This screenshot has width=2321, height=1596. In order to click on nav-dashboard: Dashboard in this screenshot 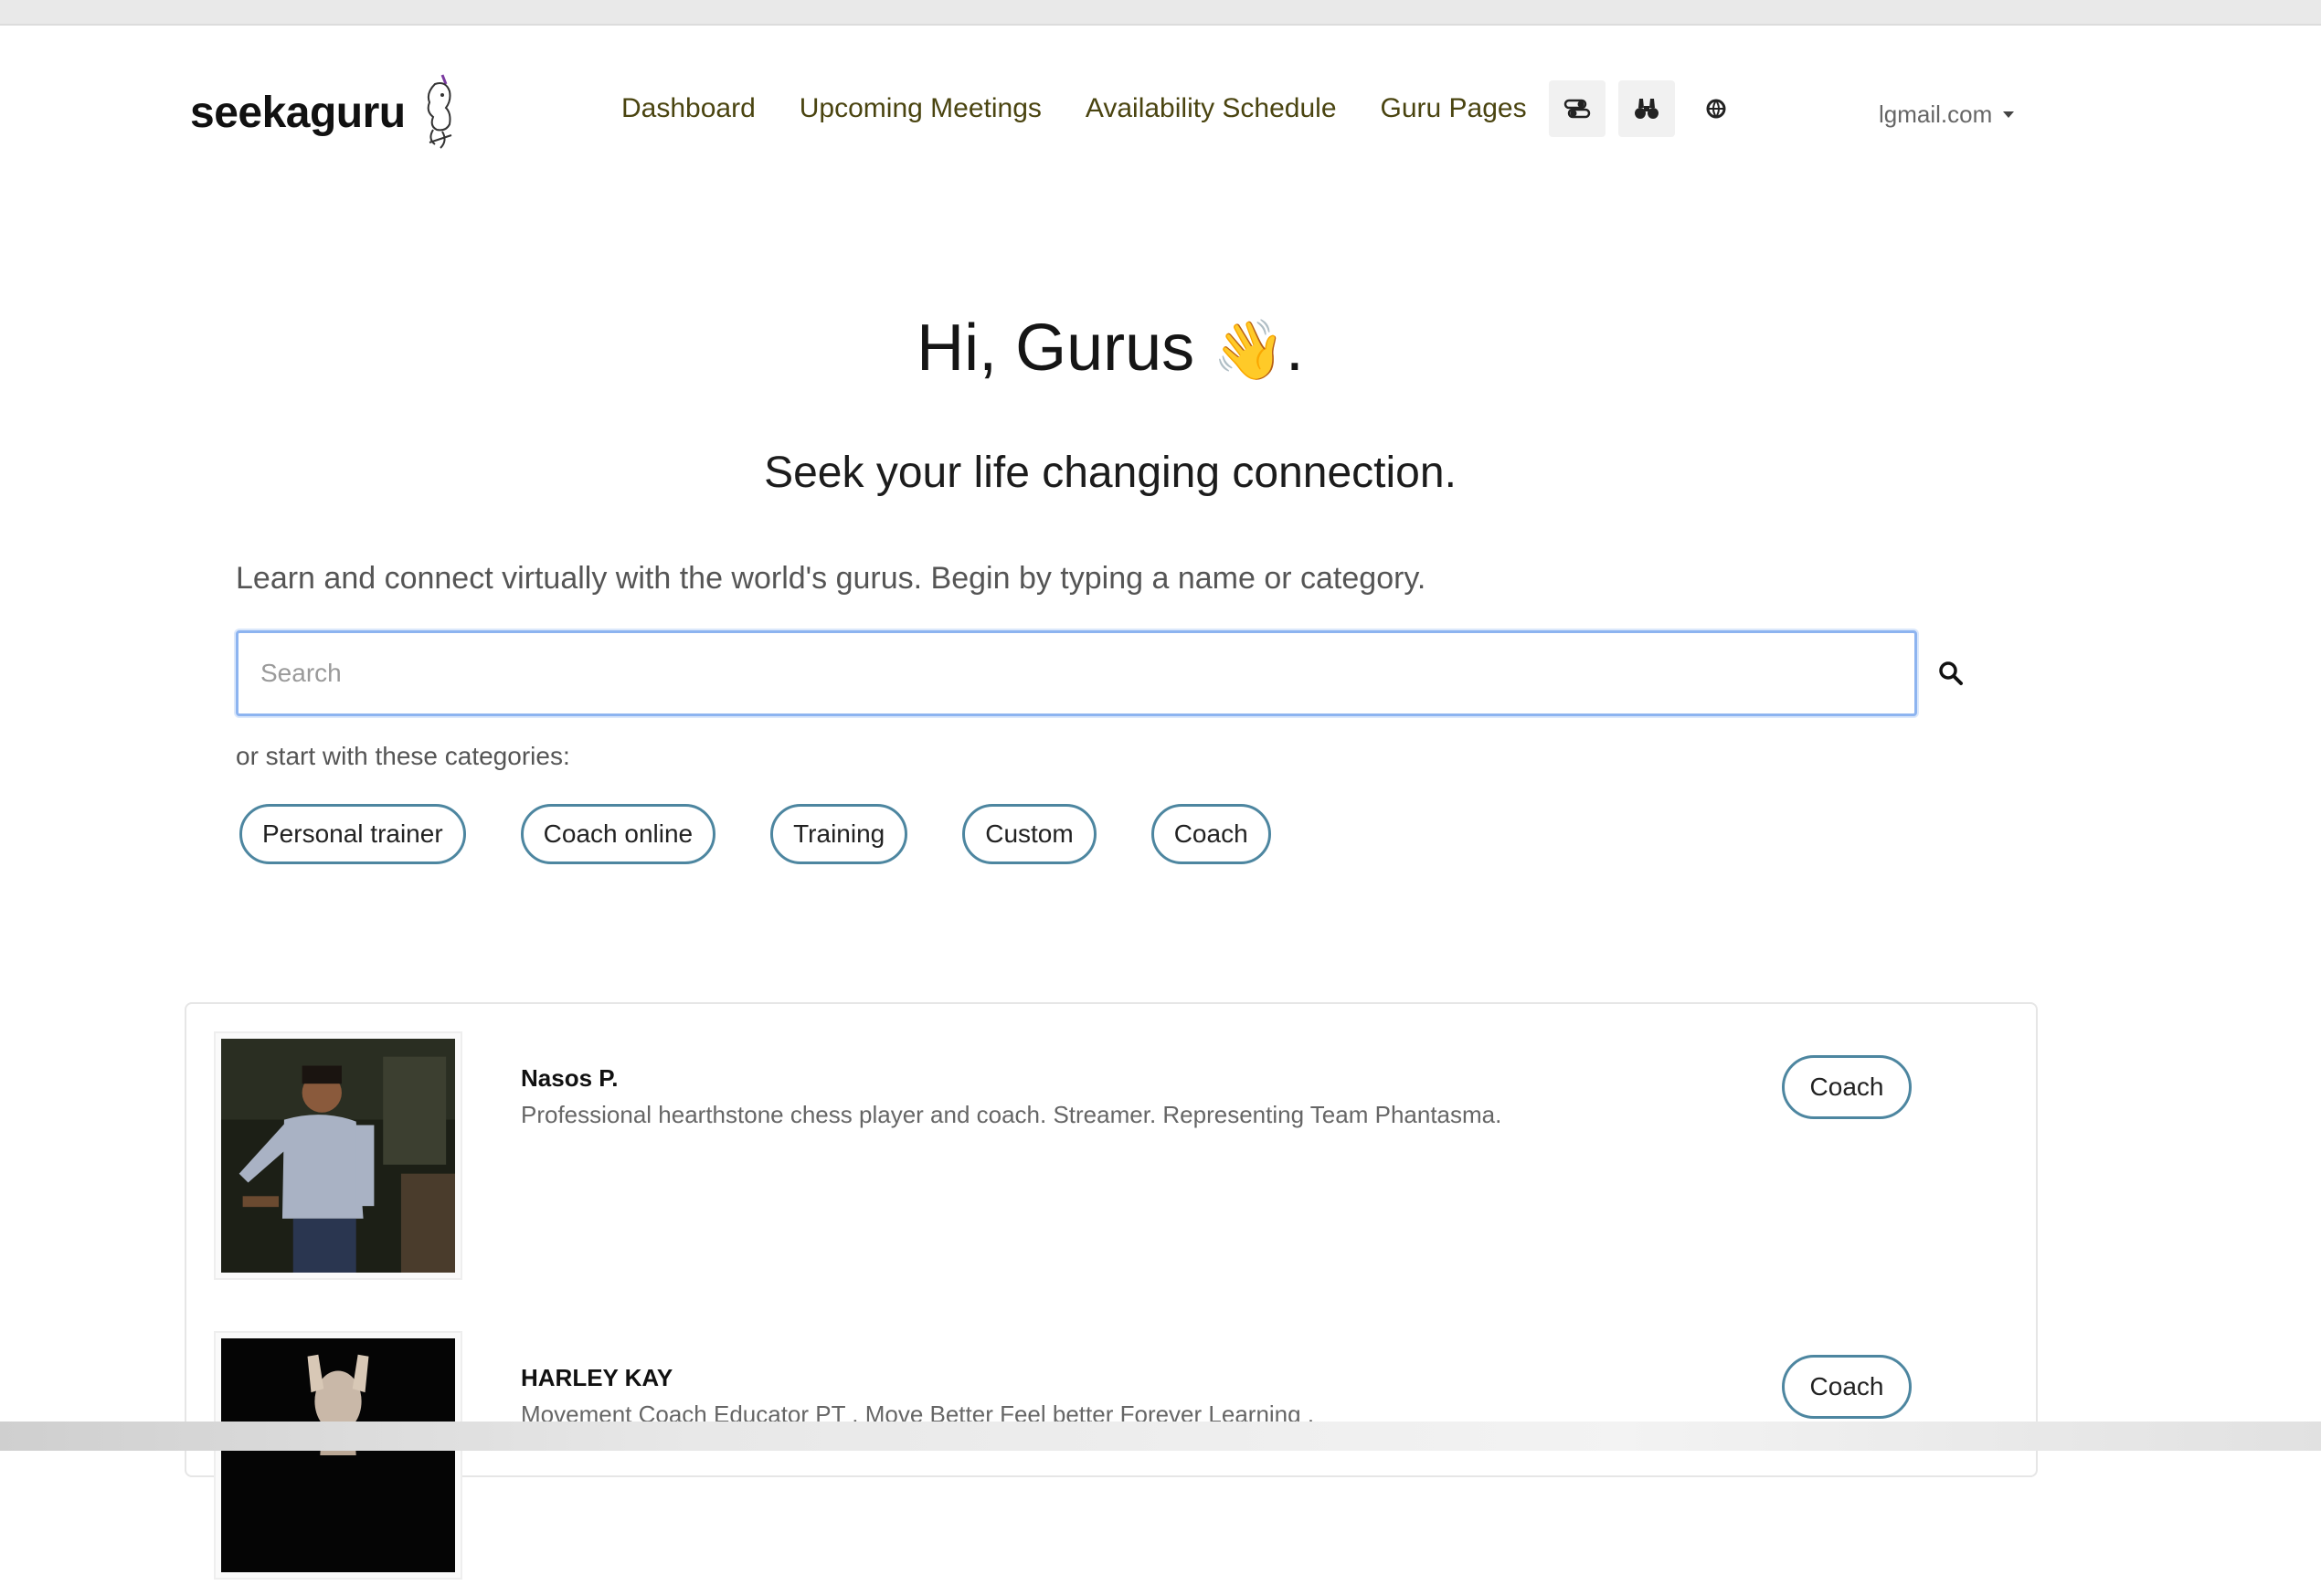, I will do `click(688, 108)`.